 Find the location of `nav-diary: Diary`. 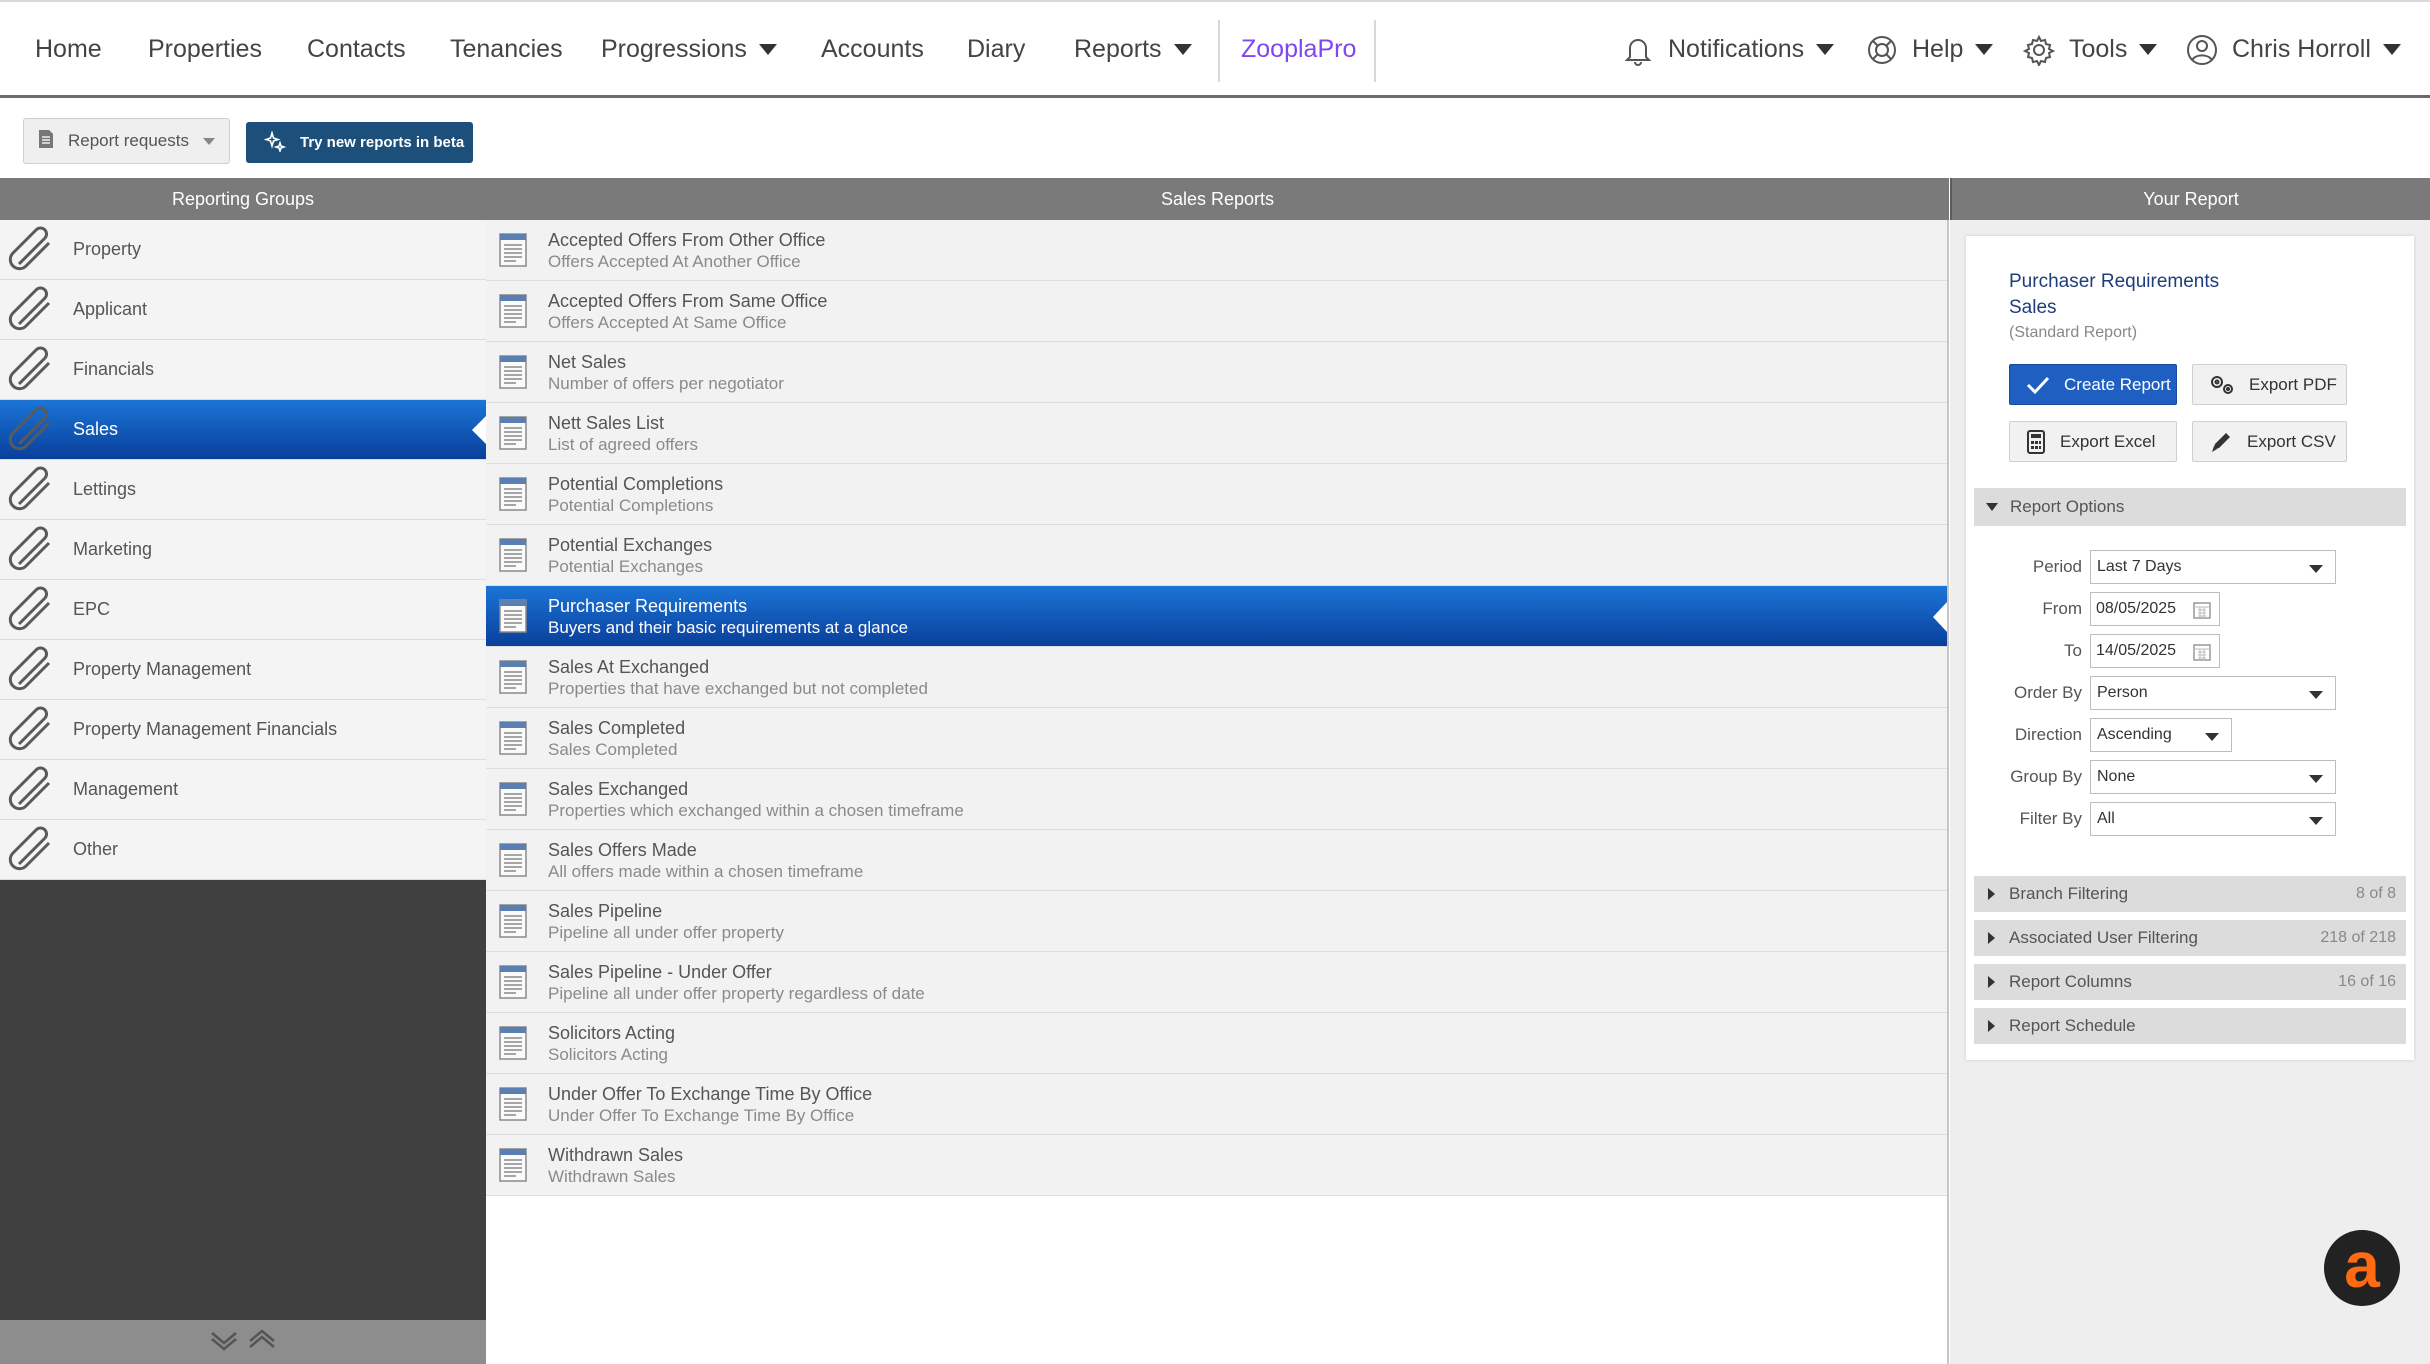

nav-diary: Diary is located at coordinates (996, 49).